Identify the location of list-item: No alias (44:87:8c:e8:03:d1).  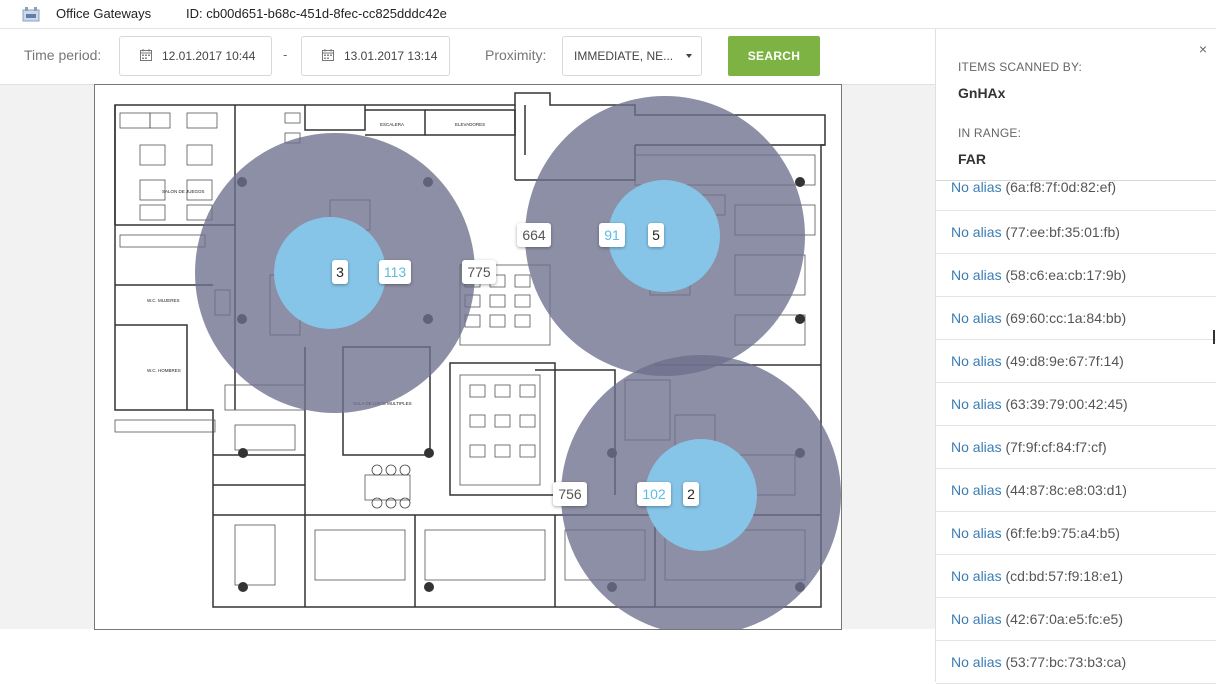
(1076, 490).